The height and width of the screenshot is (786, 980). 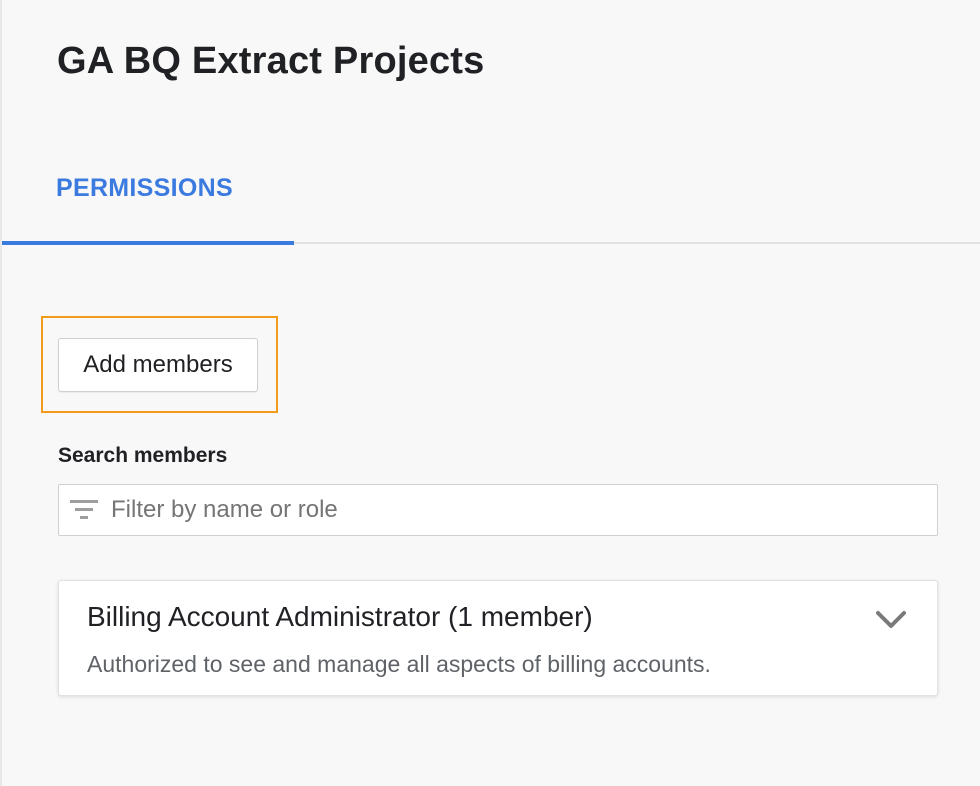 What do you see at coordinates (84, 509) in the screenshot?
I see `filter-icon` at bounding box center [84, 509].